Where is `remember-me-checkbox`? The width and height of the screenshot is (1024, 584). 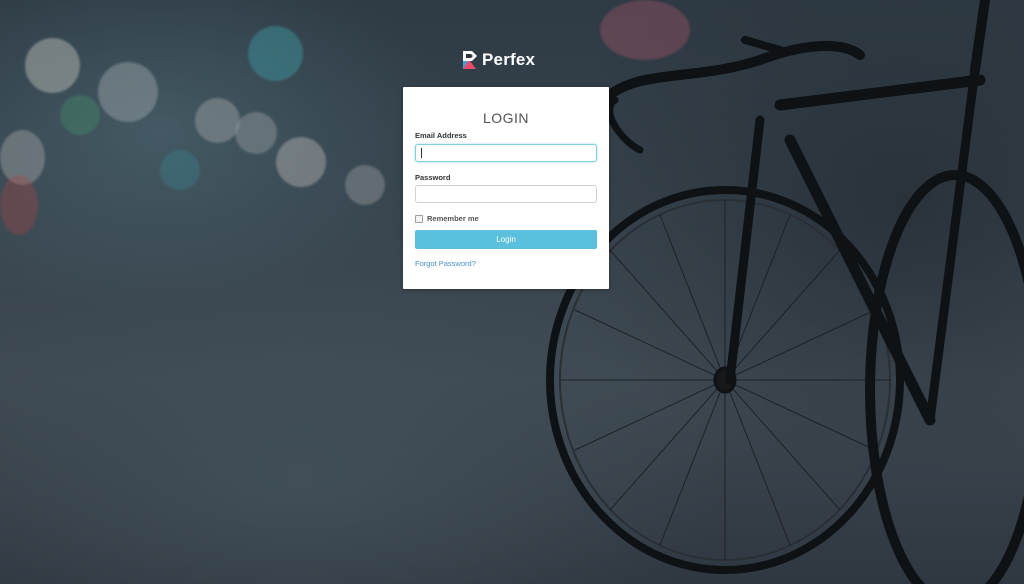
remember-me-checkbox is located at coordinates (419, 218).